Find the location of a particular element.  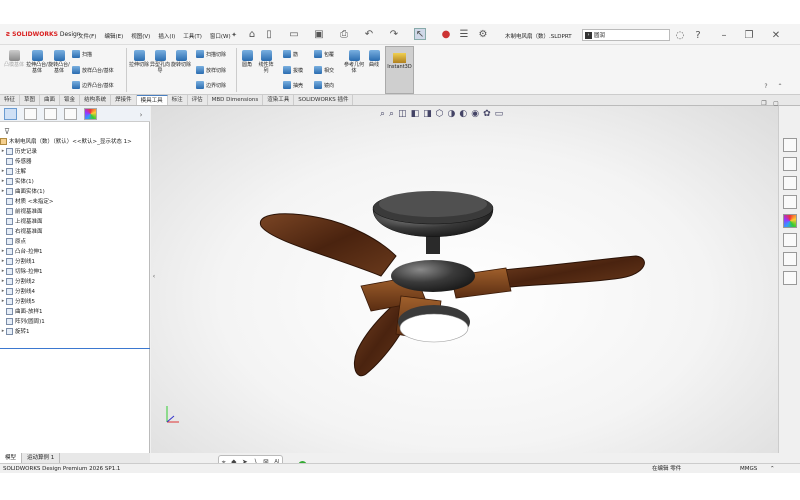

tree-item: ▸ 实体(1) is located at coordinates (75, 181).